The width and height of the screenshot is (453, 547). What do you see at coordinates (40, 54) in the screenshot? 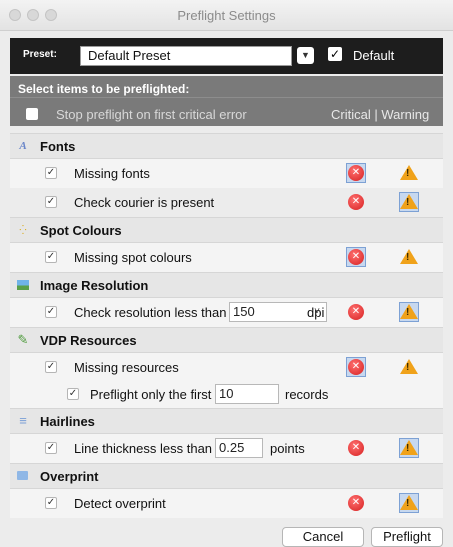
I see `preset-label: Preset:` at bounding box center [40, 54].